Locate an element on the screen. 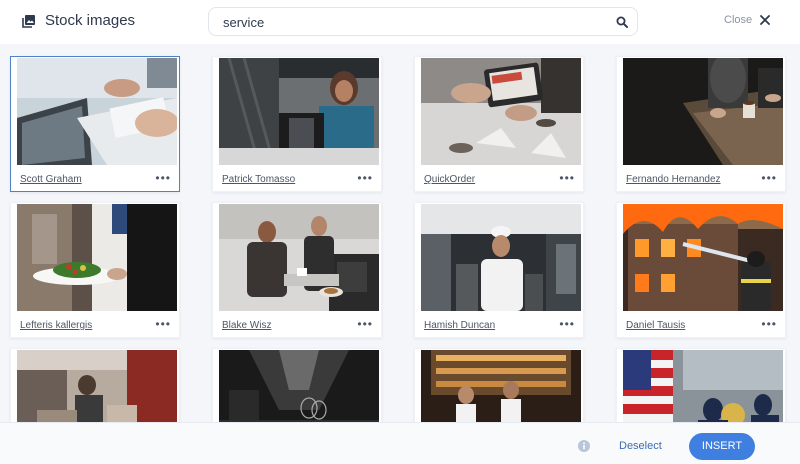 This screenshot has width=800, height=464. author-link: Hamish Duncan is located at coordinates (459, 325).